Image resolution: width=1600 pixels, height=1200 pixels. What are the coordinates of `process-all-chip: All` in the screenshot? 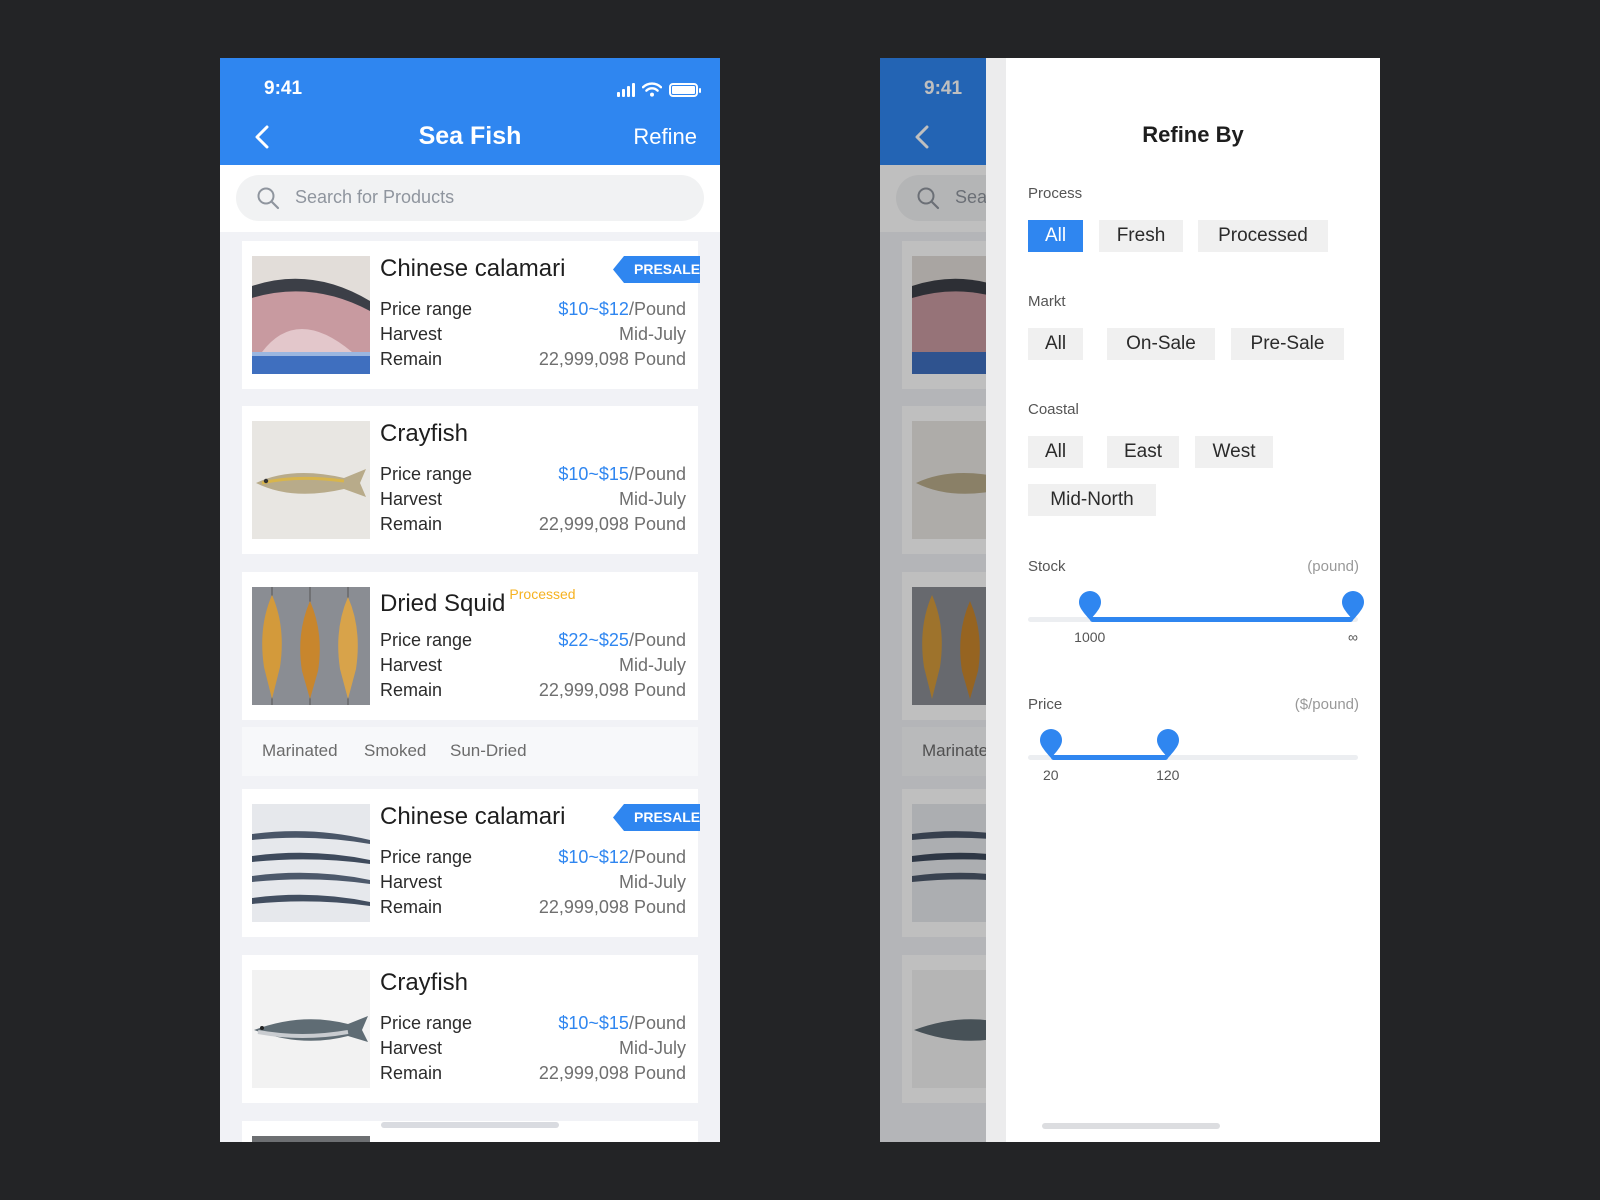 It's located at (1055, 236).